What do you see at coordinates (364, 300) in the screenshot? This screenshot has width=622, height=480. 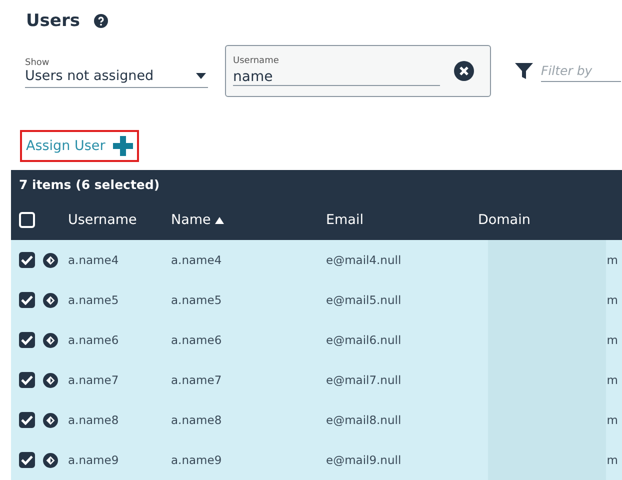 I see `table-cell-text: e@mail5.null` at bounding box center [364, 300].